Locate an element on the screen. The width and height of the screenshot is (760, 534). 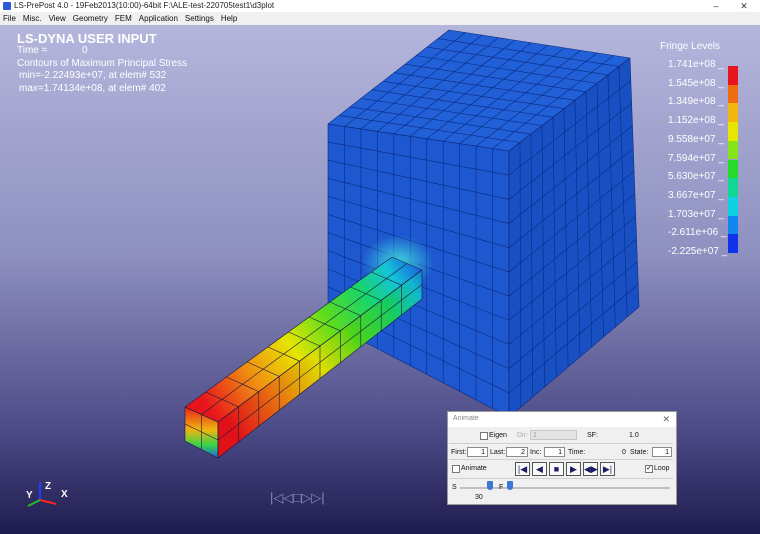
inc-label: Inc: is located at coordinates (536, 452).